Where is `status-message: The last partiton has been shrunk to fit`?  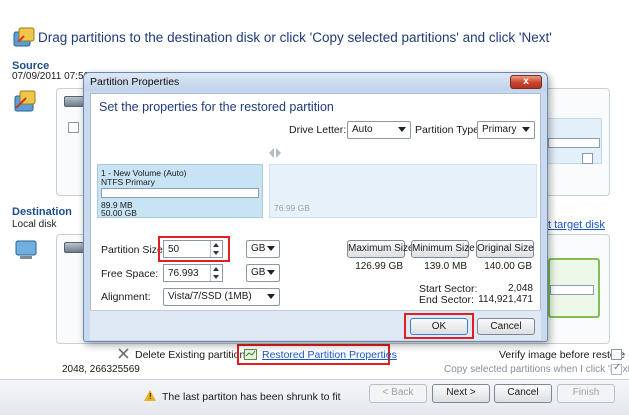
status-message: The last partiton has been shrunk to fit is located at coordinates (251, 397).